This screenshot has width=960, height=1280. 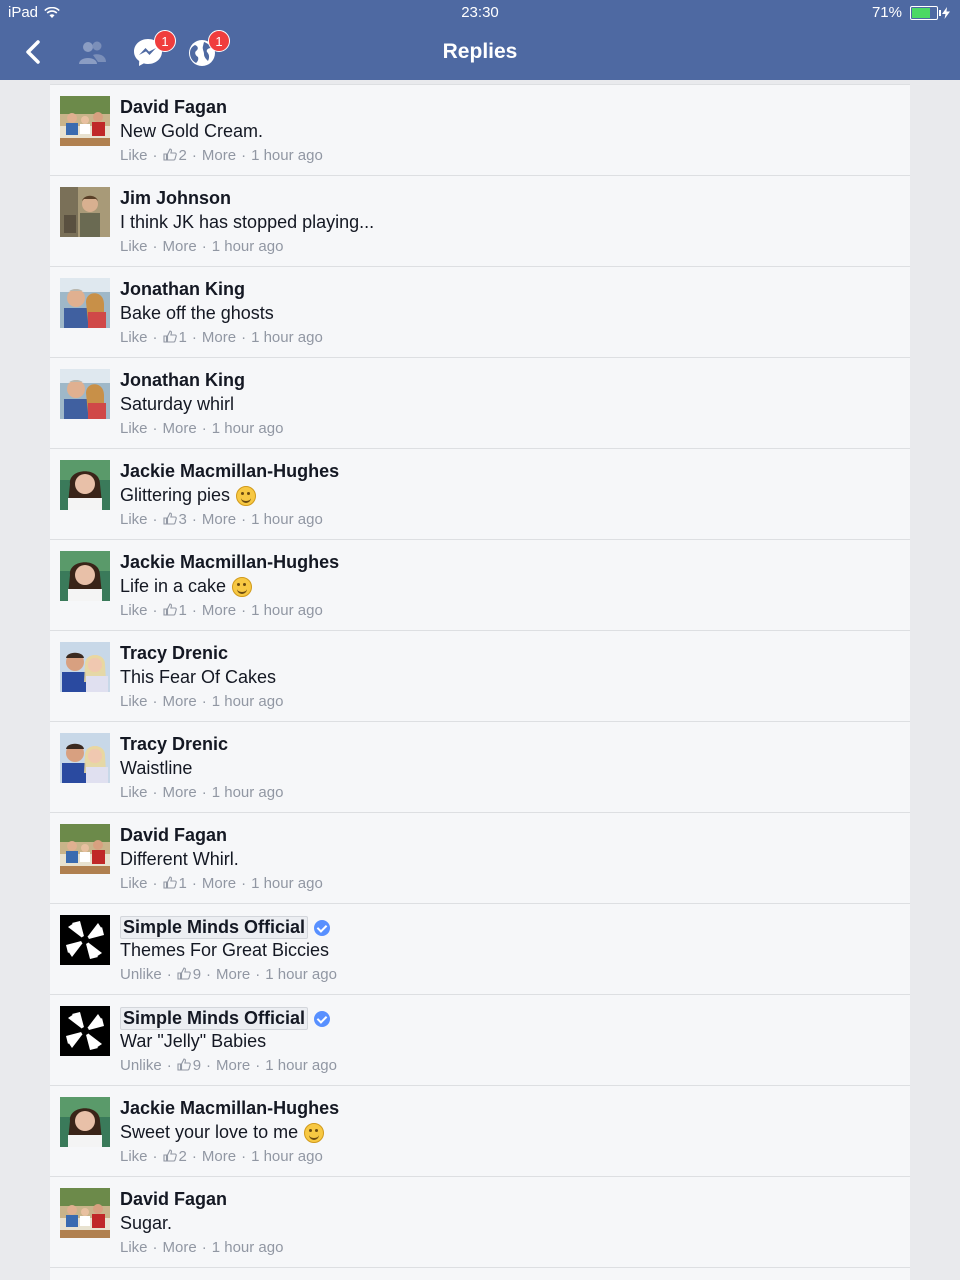 I want to click on comment-text: Saturday whirl, so click(x=177, y=404).